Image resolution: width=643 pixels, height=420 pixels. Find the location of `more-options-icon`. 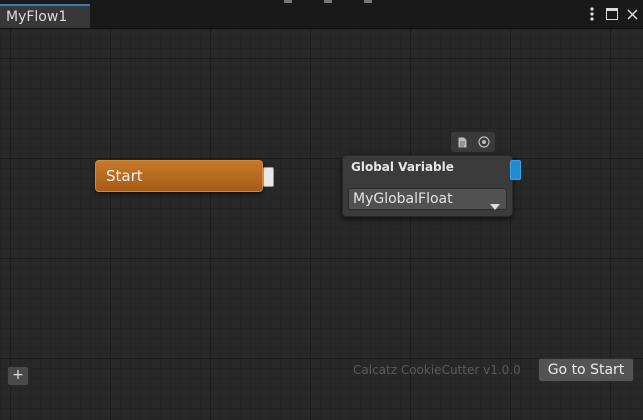

more-options-icon is located at coordinates (592, 14).